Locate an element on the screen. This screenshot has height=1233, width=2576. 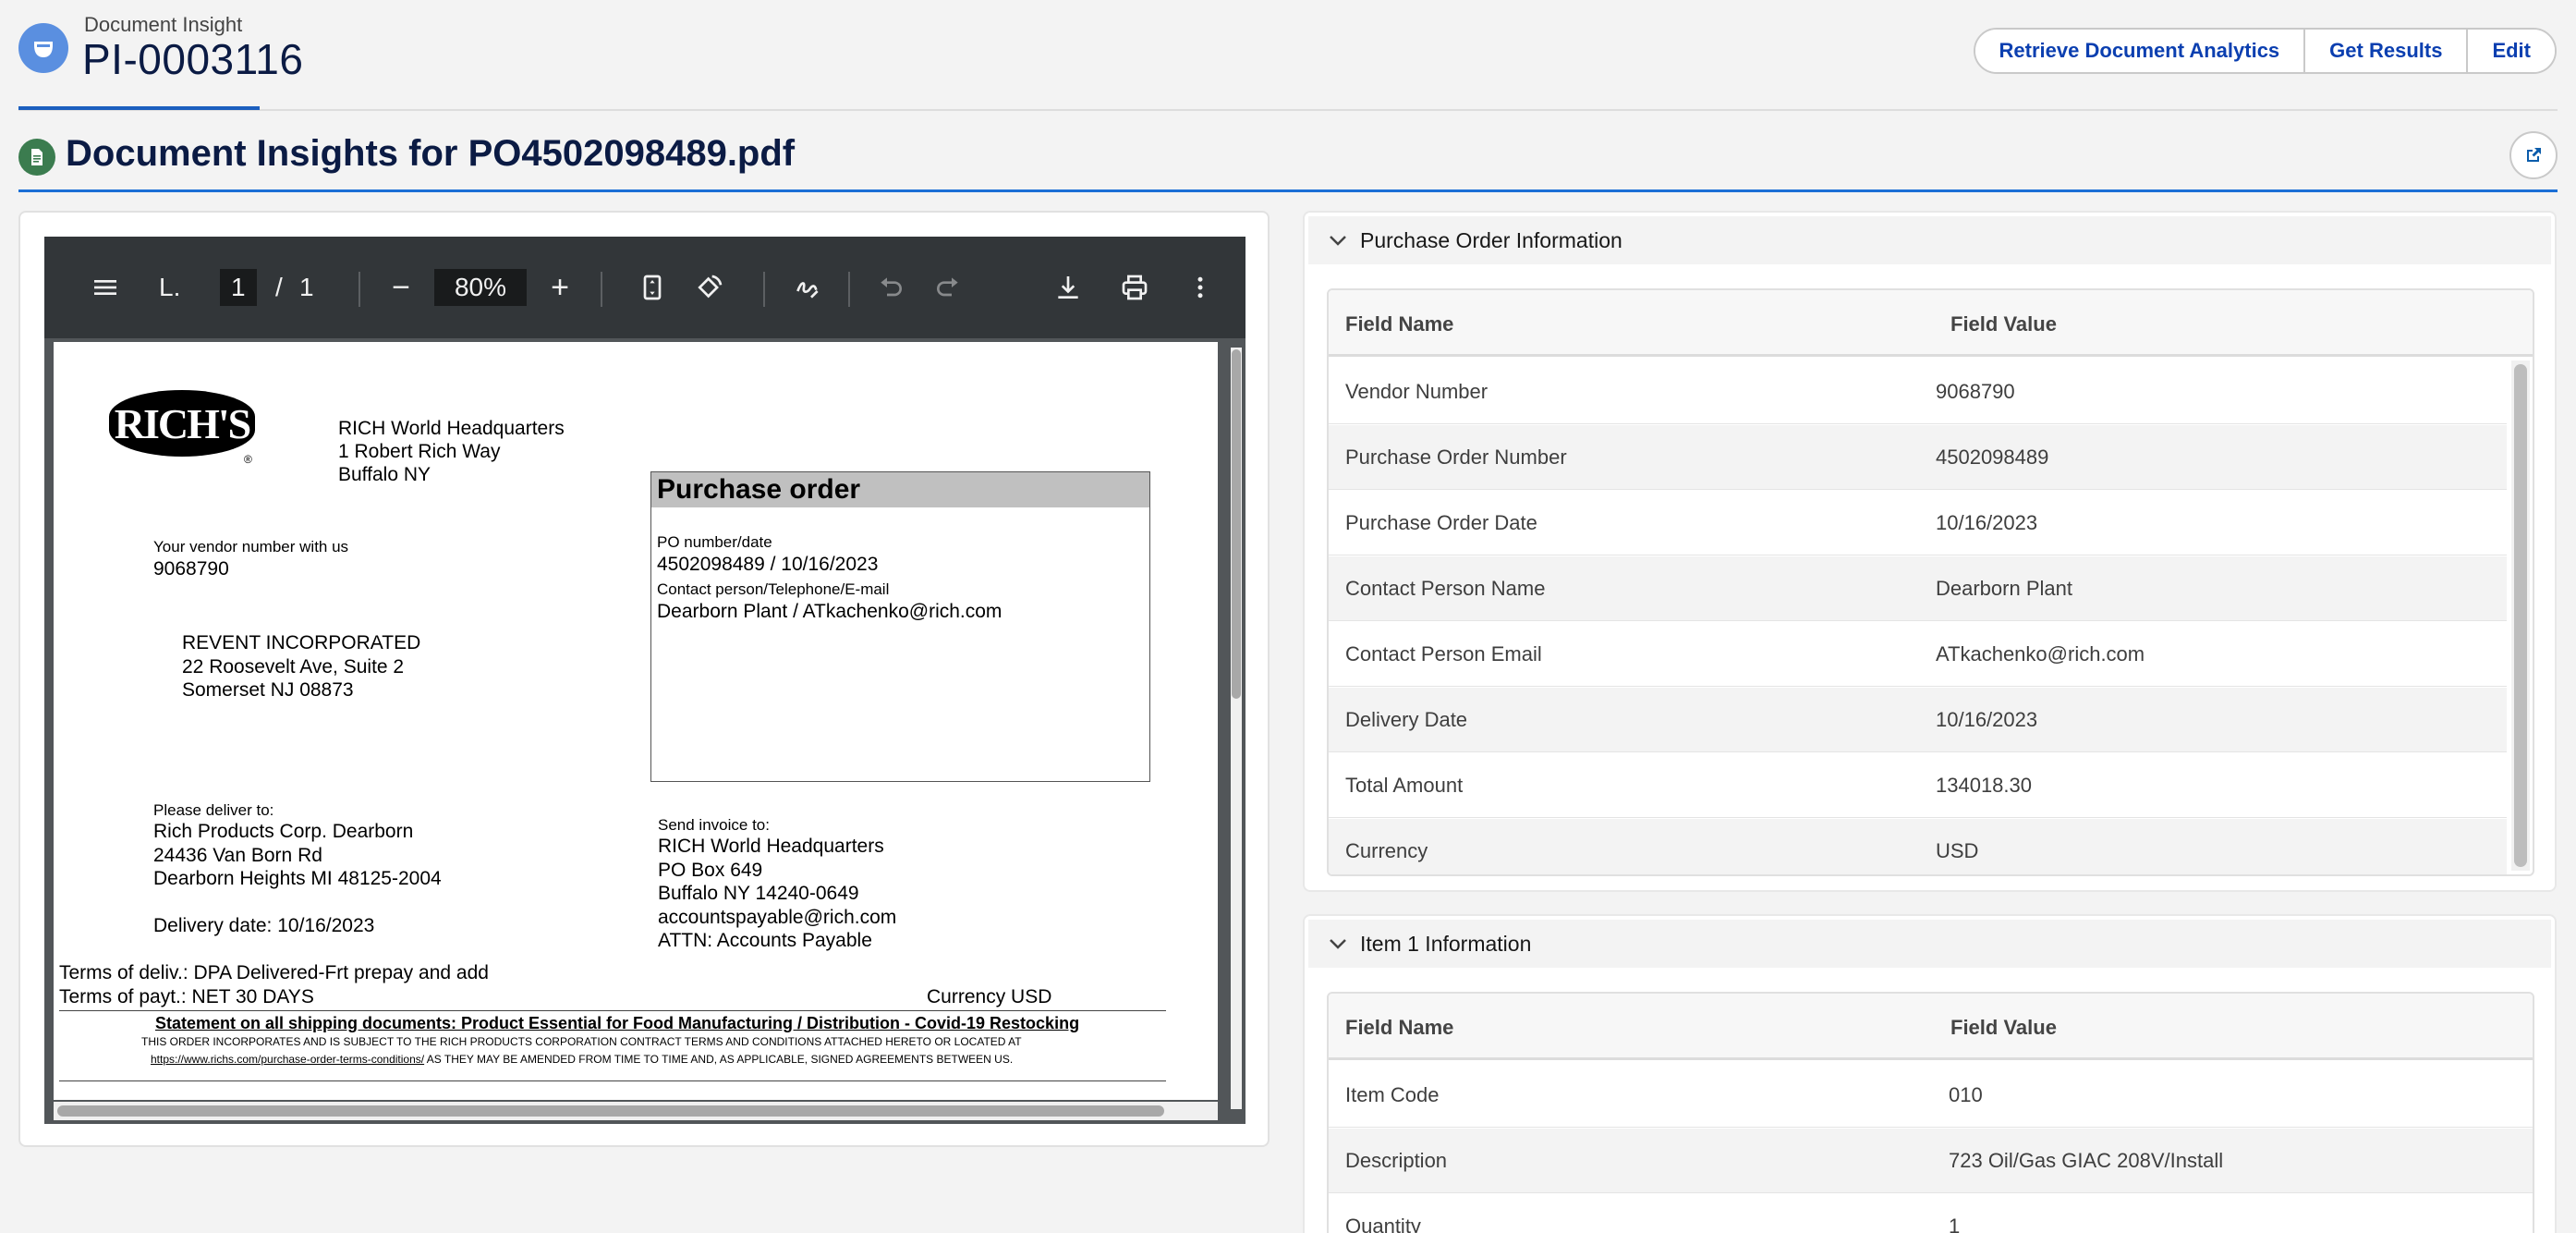
zoom-input: 80% is located at coordinates (480, 288).